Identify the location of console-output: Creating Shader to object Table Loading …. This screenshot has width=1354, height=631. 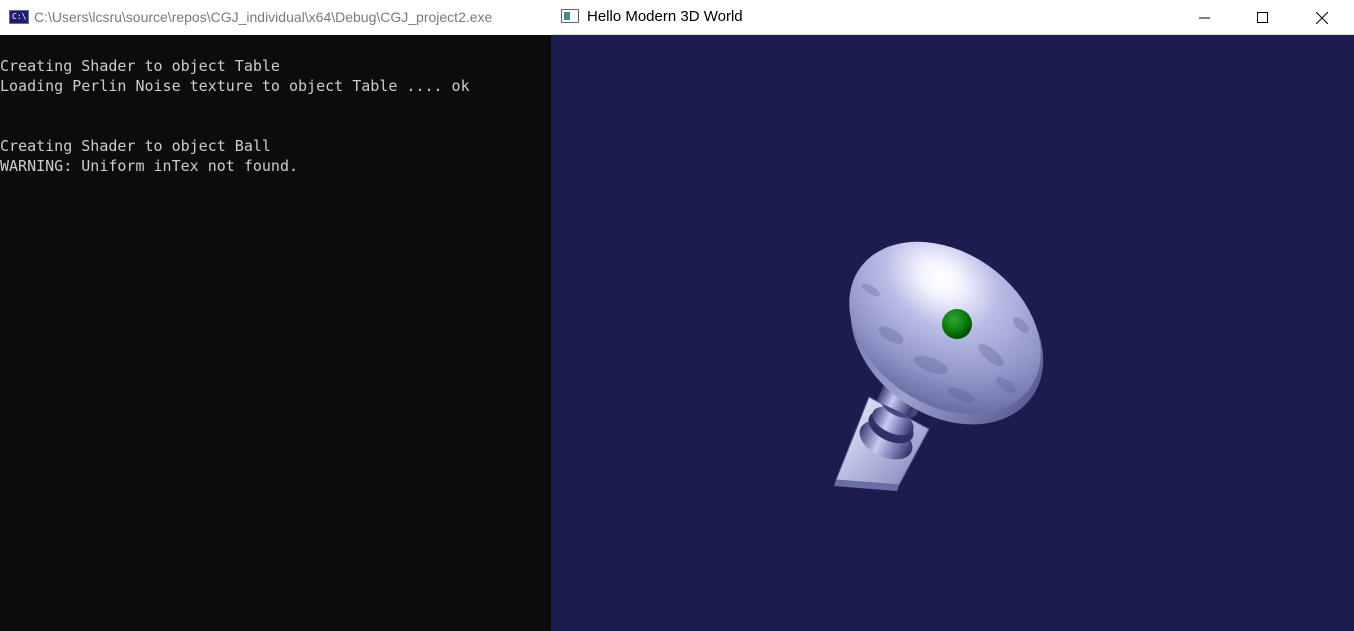
(275, 116).